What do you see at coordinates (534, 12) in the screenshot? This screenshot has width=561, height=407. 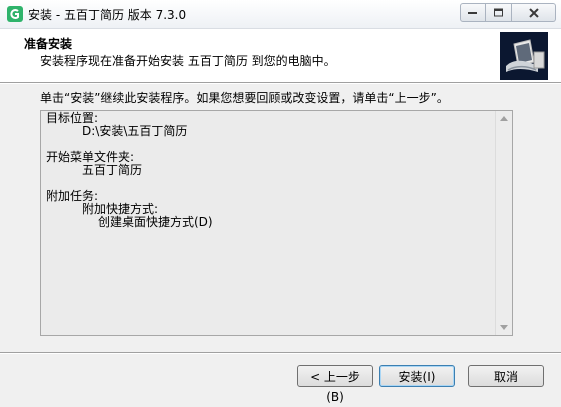 I see `close-button` at bounding box center [534, 12].